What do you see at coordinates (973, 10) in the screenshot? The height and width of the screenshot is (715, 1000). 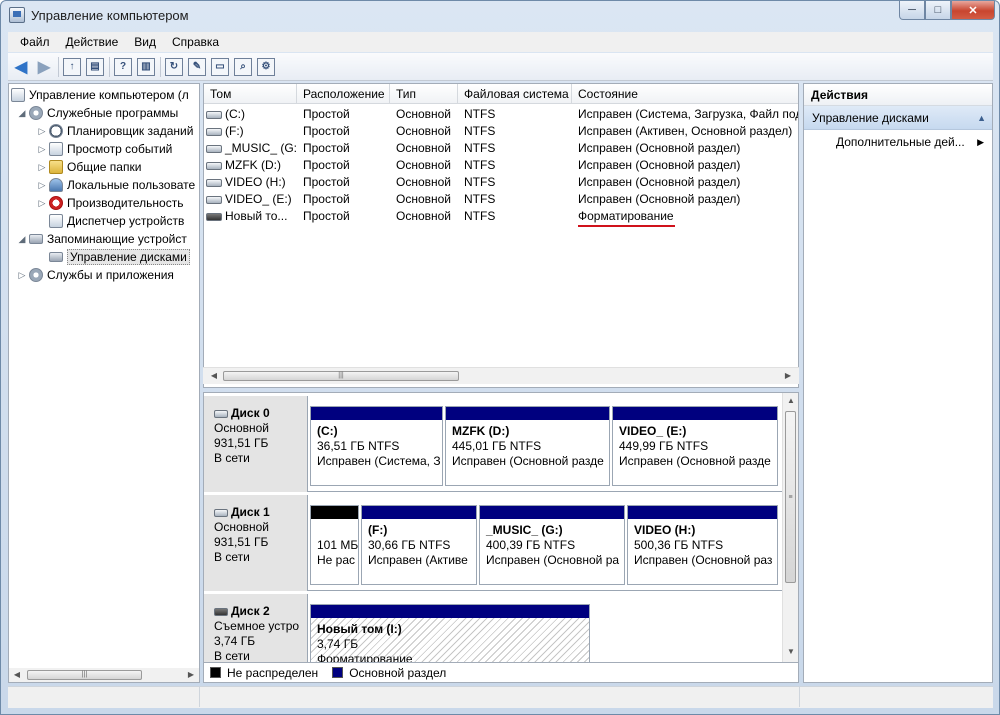 I see `close-button: ✕` at bounding box center [973, 10].